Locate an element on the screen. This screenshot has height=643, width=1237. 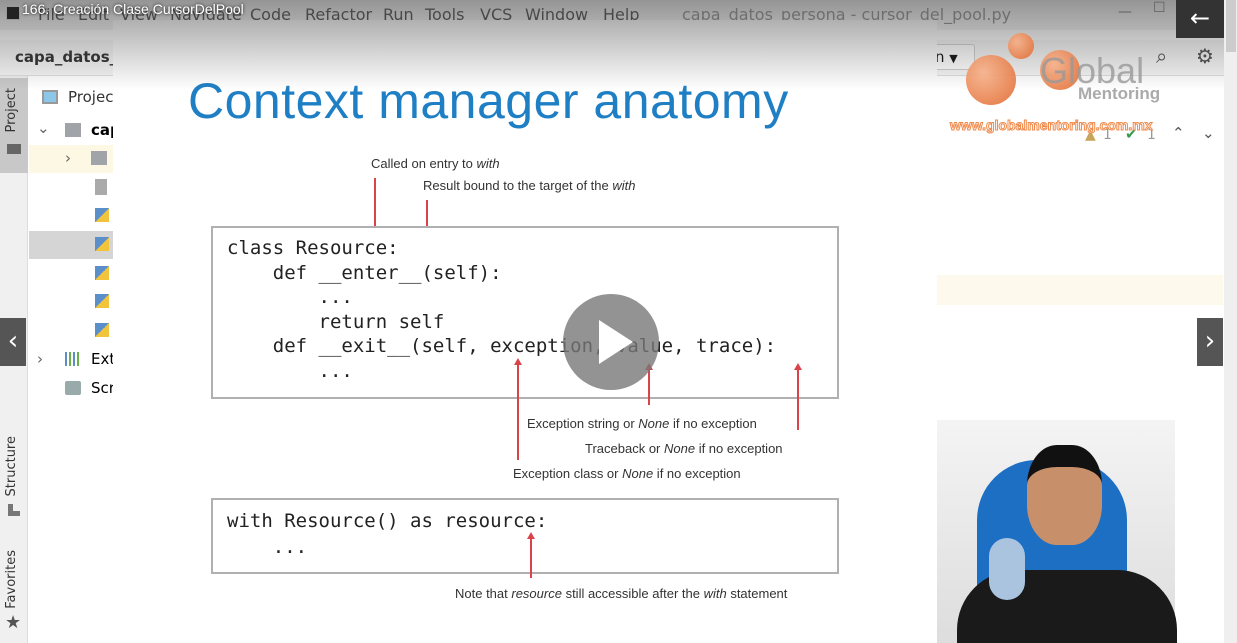
library-icon is located at coordinates (73, 359).